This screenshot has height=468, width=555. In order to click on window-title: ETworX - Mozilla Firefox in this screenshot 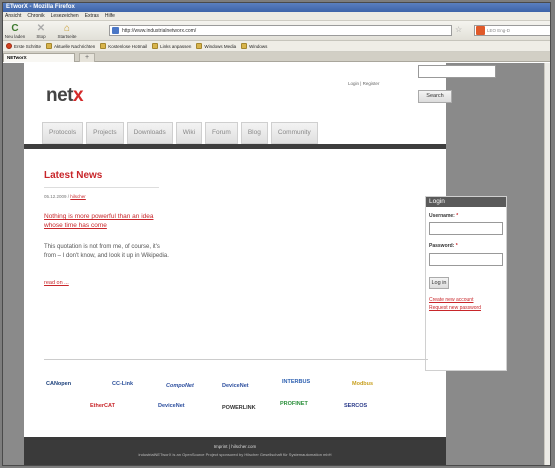, I will do `click(276, 7)`.